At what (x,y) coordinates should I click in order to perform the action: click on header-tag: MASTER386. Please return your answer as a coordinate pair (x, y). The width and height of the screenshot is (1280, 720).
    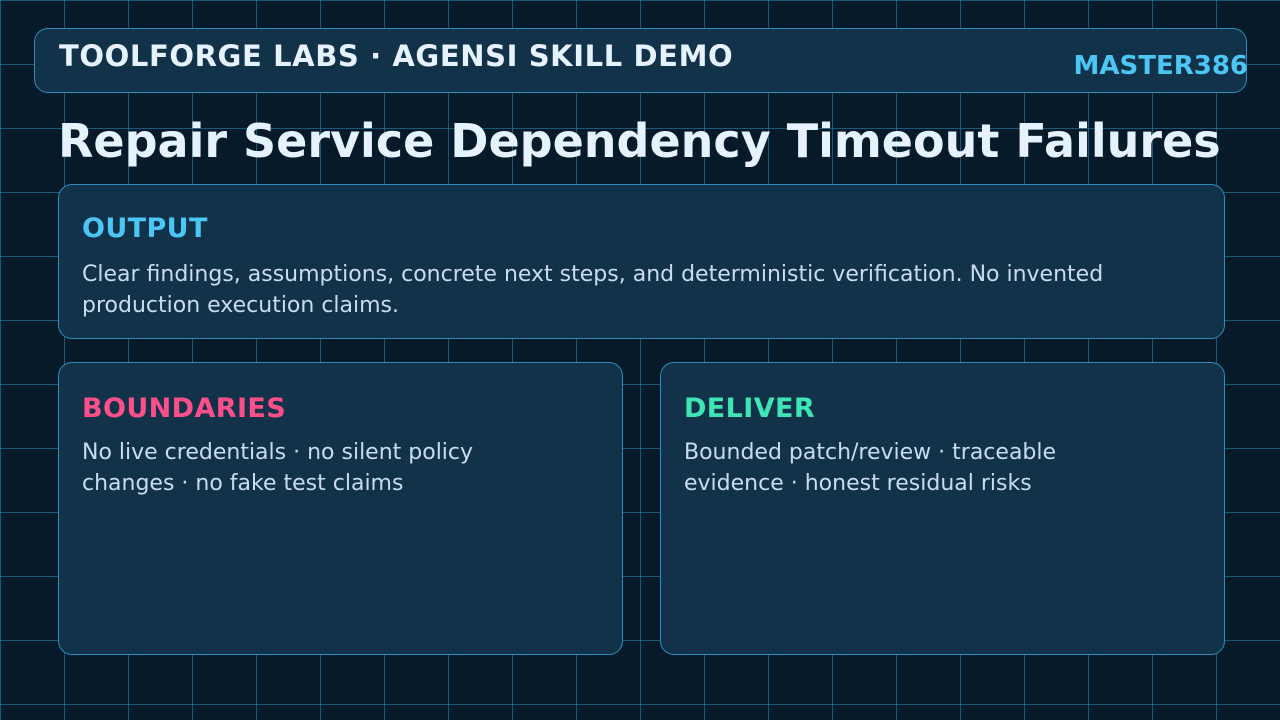
    Looking at the image, I should click on (1160, 66).